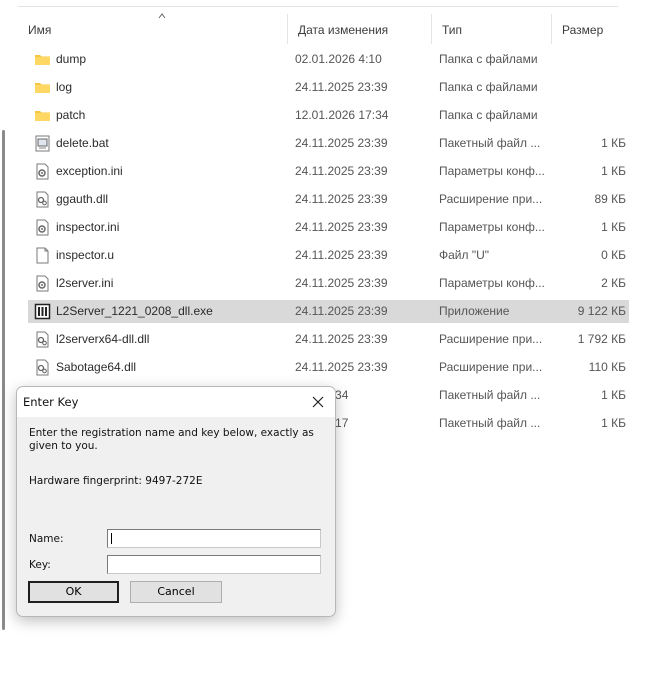  I want to click on column-header-row: Имя Дата изменения Тип Размер, so click(325, 28).